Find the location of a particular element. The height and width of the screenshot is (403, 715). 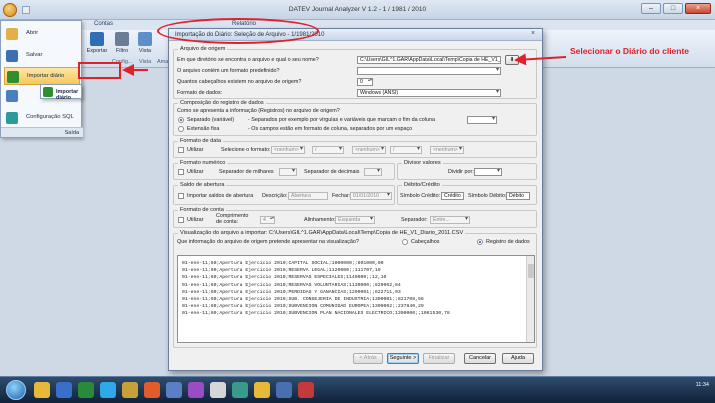

menu-item-salvar: Salvar is located at coordinates (42, 56).